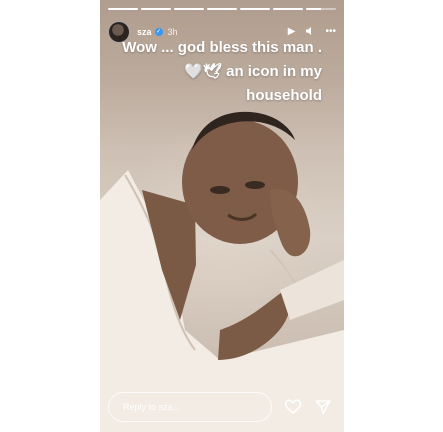  What do you see at coordinates (190, 407) in the screenshot?
I see `reply-input` at bounding box center [190, 407].